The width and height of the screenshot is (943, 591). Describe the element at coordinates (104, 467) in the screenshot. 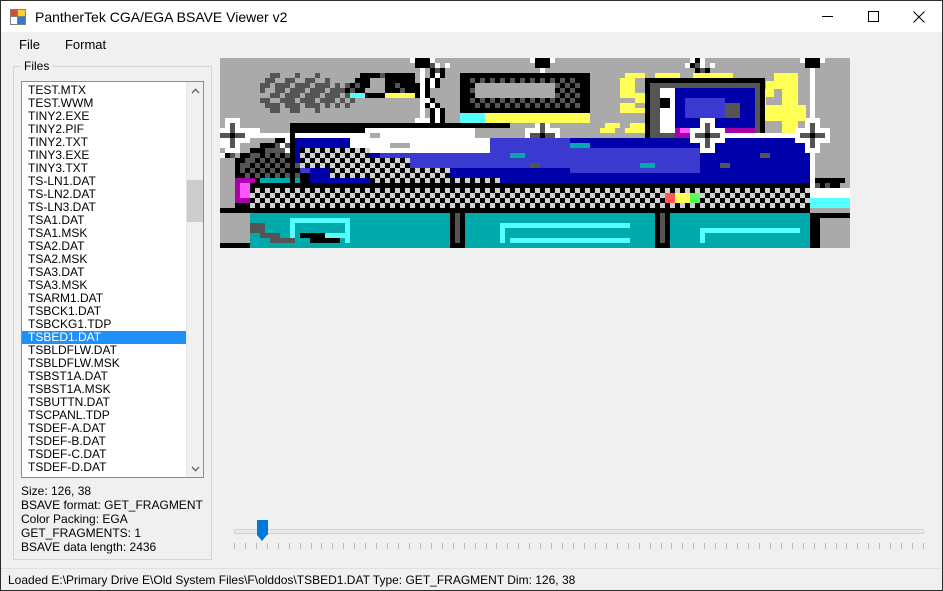

I see `list-item: TSDEF-D.DAT` at that location.